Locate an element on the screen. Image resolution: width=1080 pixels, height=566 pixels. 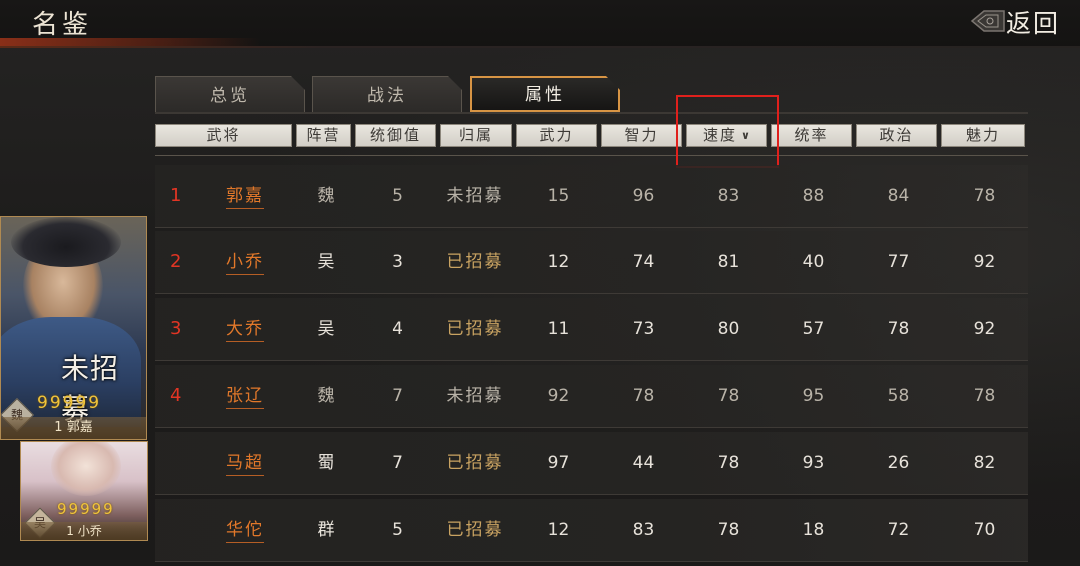
tab-attributes: 属性 is located at coordinates (545, 94).